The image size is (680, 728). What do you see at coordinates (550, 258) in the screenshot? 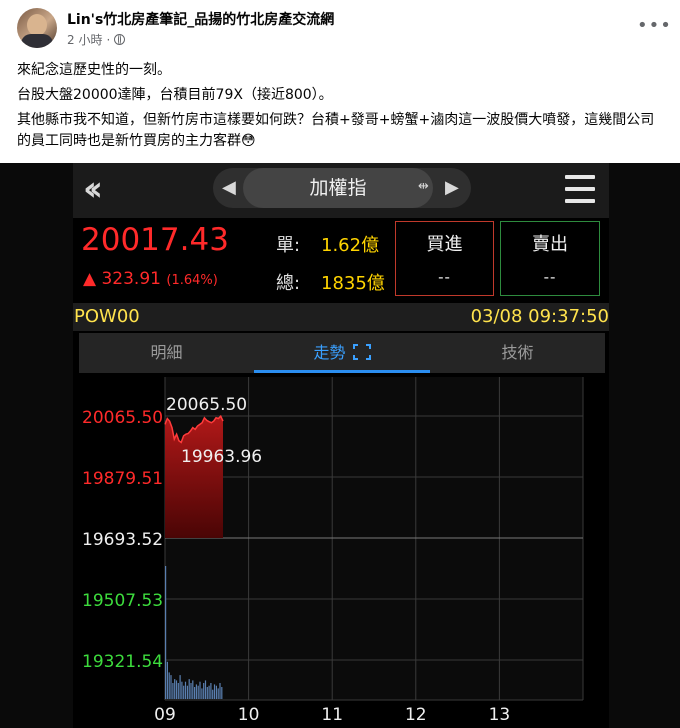
I see `sell-button: 賣出 --` at bounding box center [550, 258].